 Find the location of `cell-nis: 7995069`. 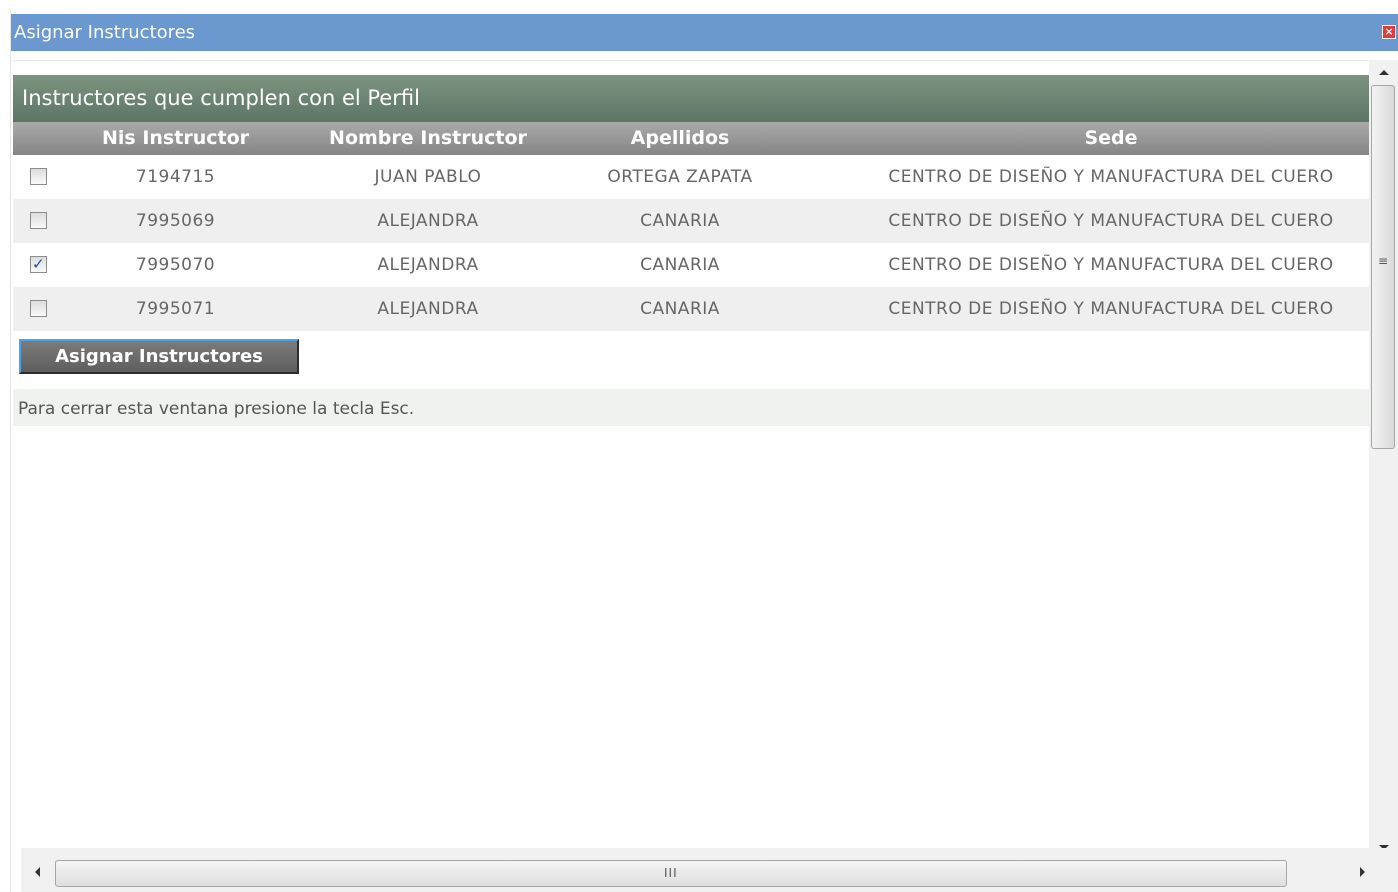

cell-nis: 7995069 is located at coordinates (175, 221).